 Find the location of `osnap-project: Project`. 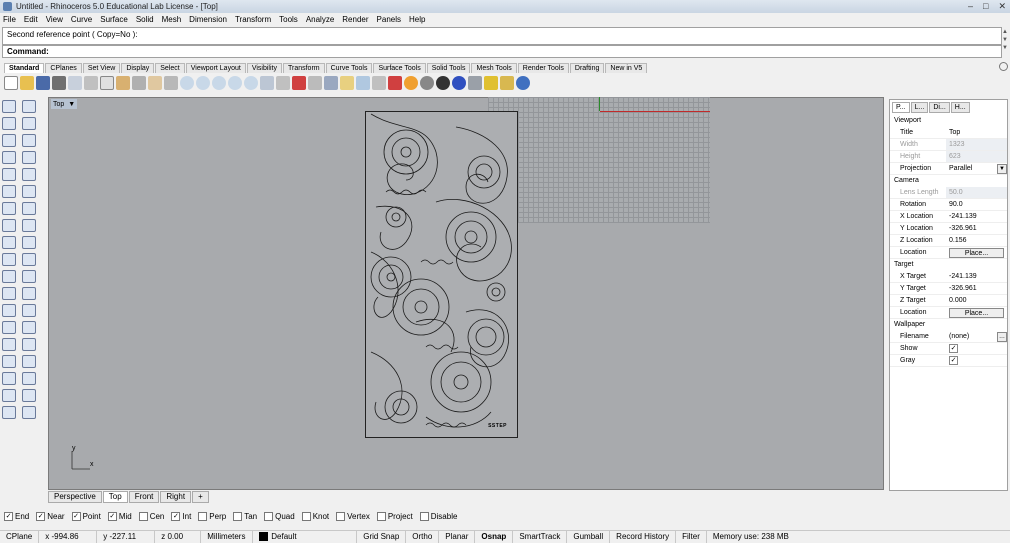

osnap-project: Project is located at coordinates (394, 516).